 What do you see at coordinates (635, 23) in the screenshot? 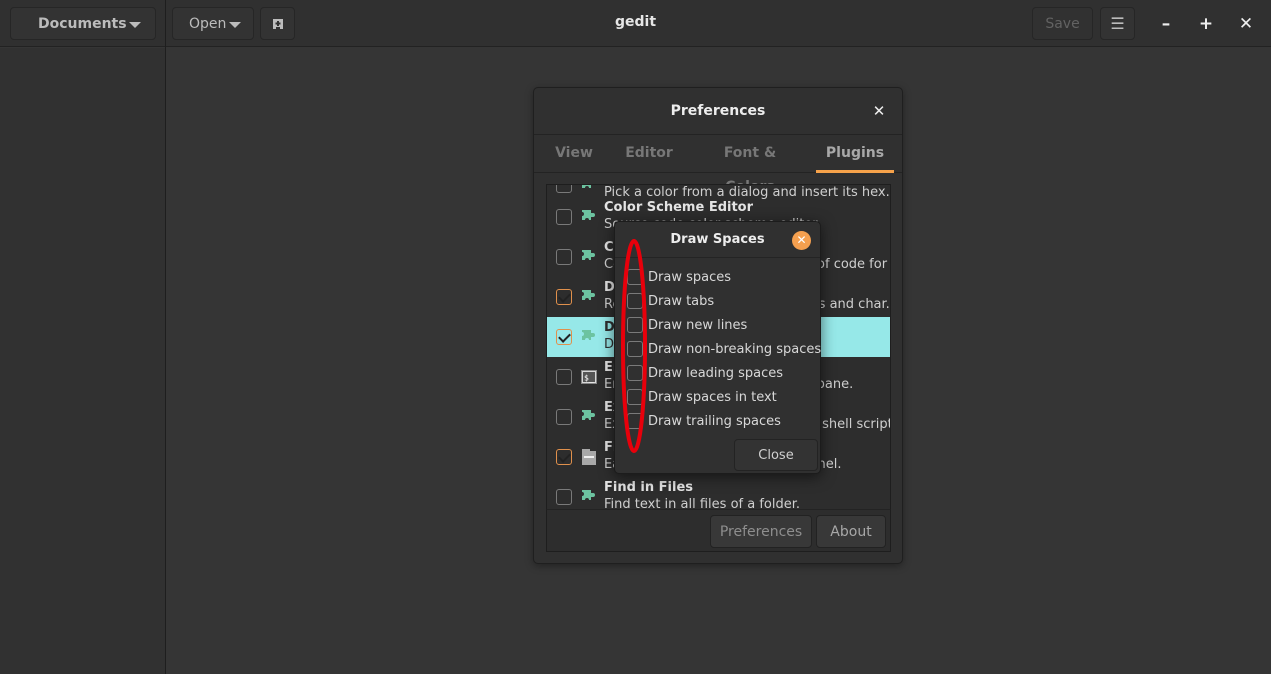
I see `header-bar: Documents Open gedit Save ☰ – + ✕` at bounding box center [635, 23].